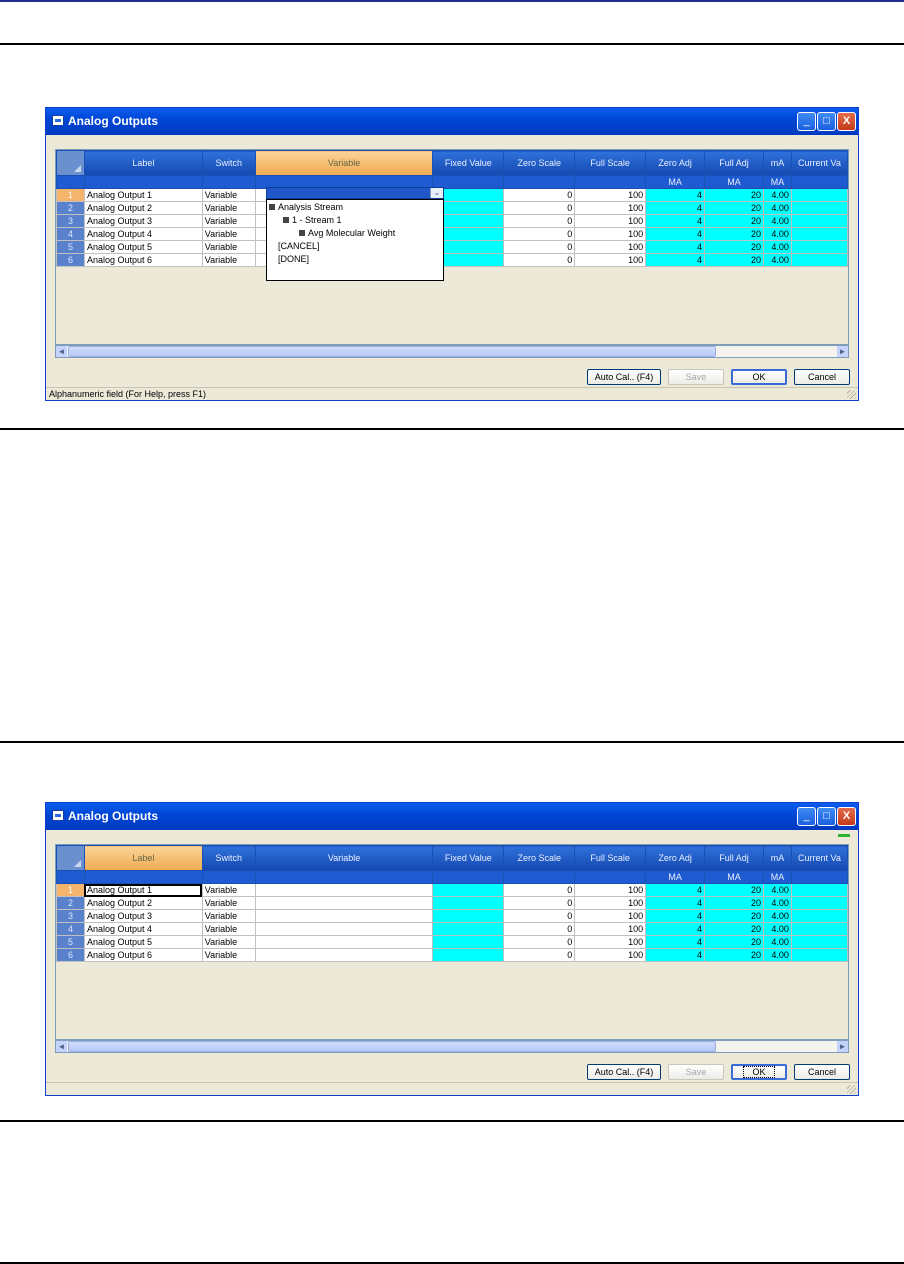 The height and width of the screenshot is (1264, 904). Describe the element at coordinates (675, 858) in the screenshot. I see `header-zero-adj: Zero Adj` at that location.